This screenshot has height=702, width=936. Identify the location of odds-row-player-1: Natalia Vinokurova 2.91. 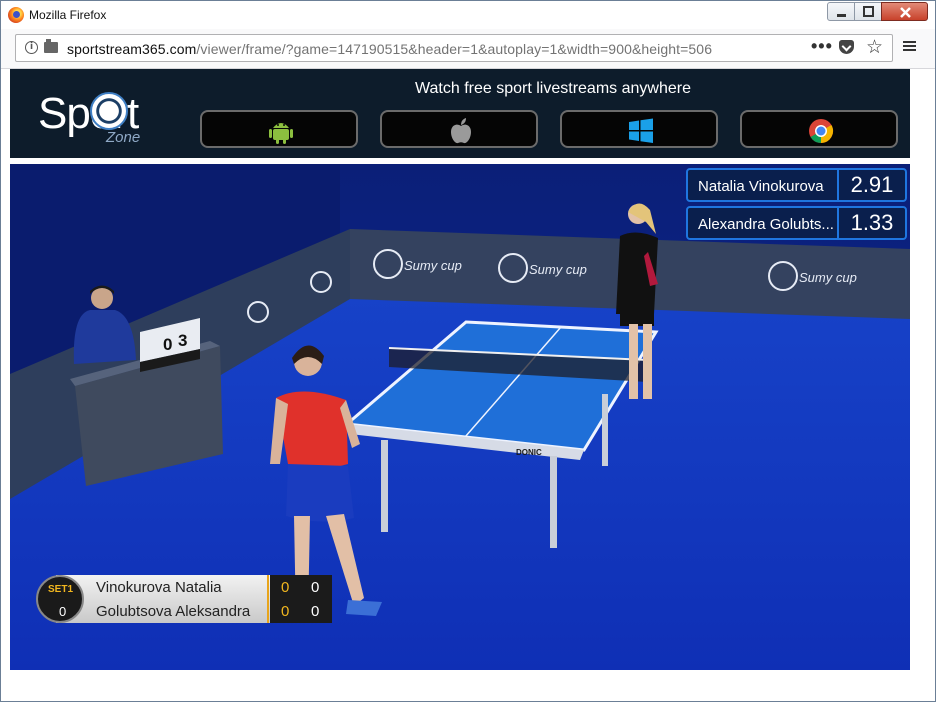
(796, 185).